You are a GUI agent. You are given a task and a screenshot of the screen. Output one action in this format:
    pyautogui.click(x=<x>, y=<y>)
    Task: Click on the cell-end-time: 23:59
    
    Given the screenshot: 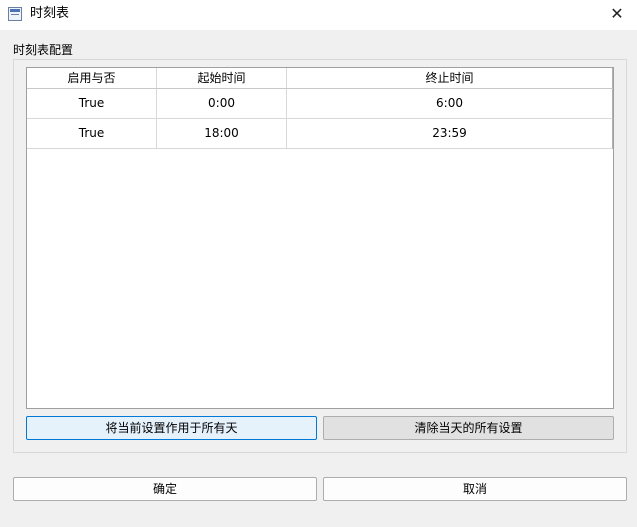 What is the action you would take?
    pyautogui.click(x=450, y=134)
    